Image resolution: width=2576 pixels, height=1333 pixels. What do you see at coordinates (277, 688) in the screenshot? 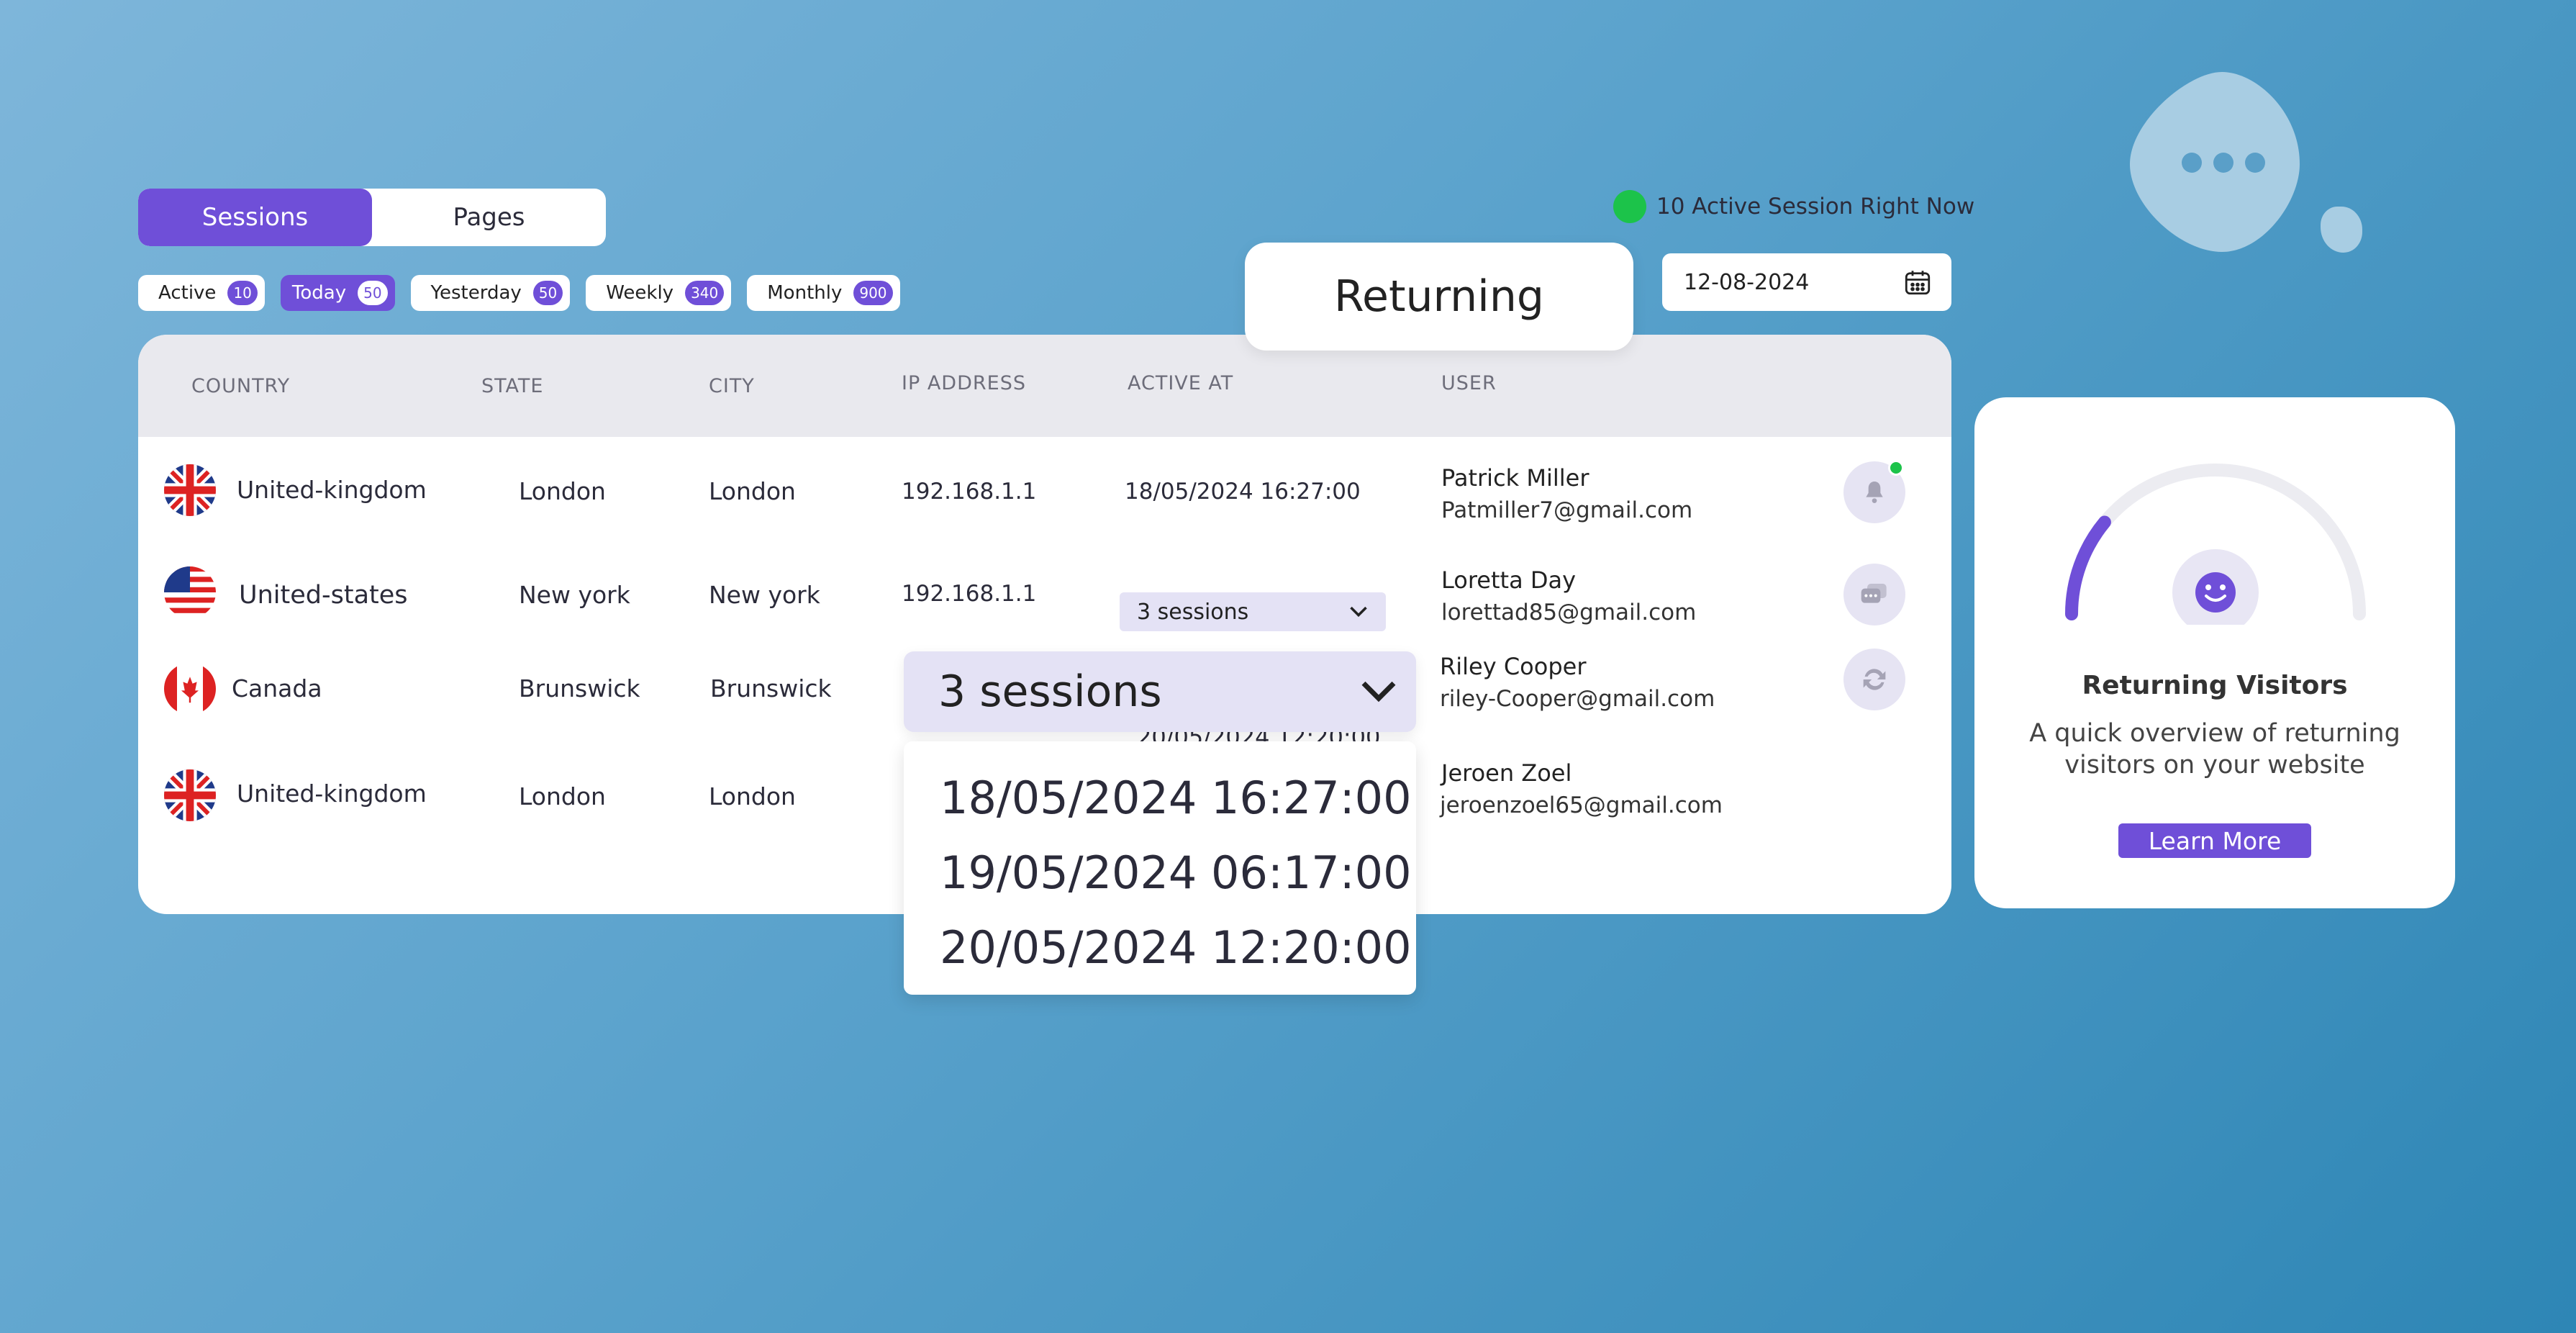
I see `country-name: Canada` at bounding box center [277, 688].